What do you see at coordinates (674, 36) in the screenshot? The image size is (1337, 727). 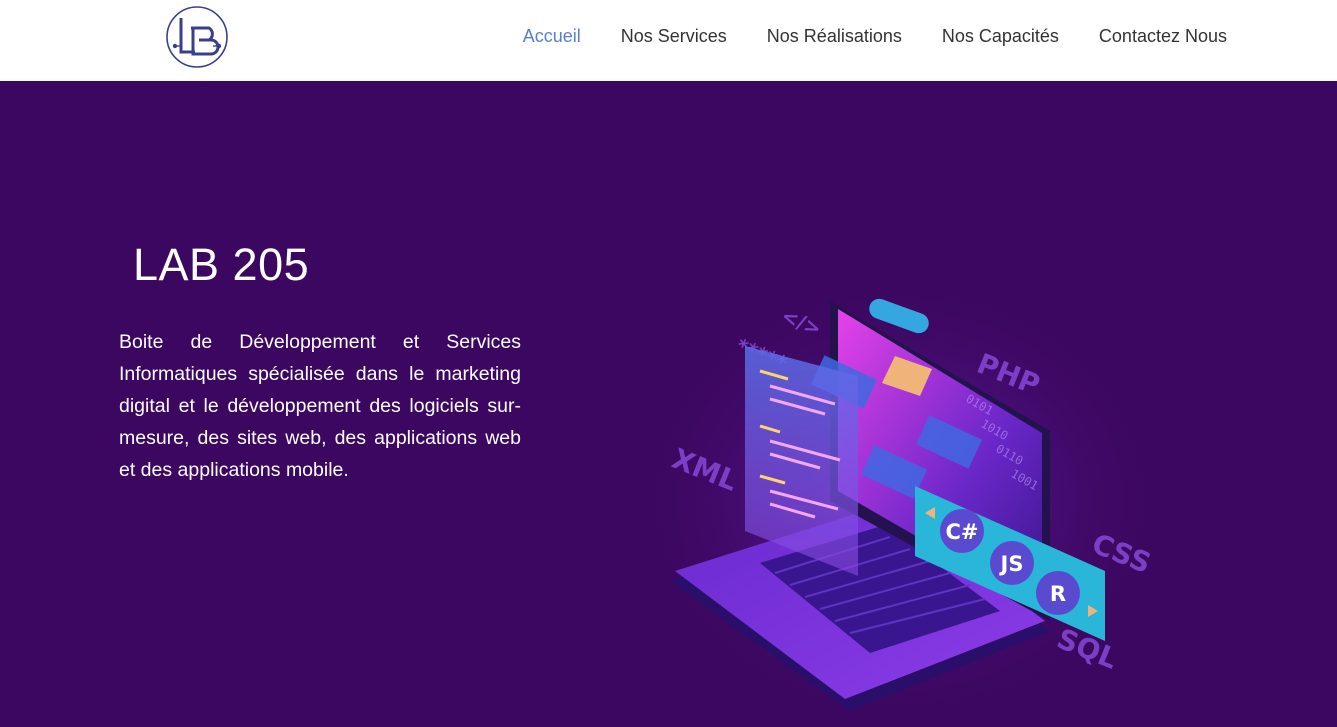 I see `nav-nos-services: Nos Services` at bounding box center [674, 36].